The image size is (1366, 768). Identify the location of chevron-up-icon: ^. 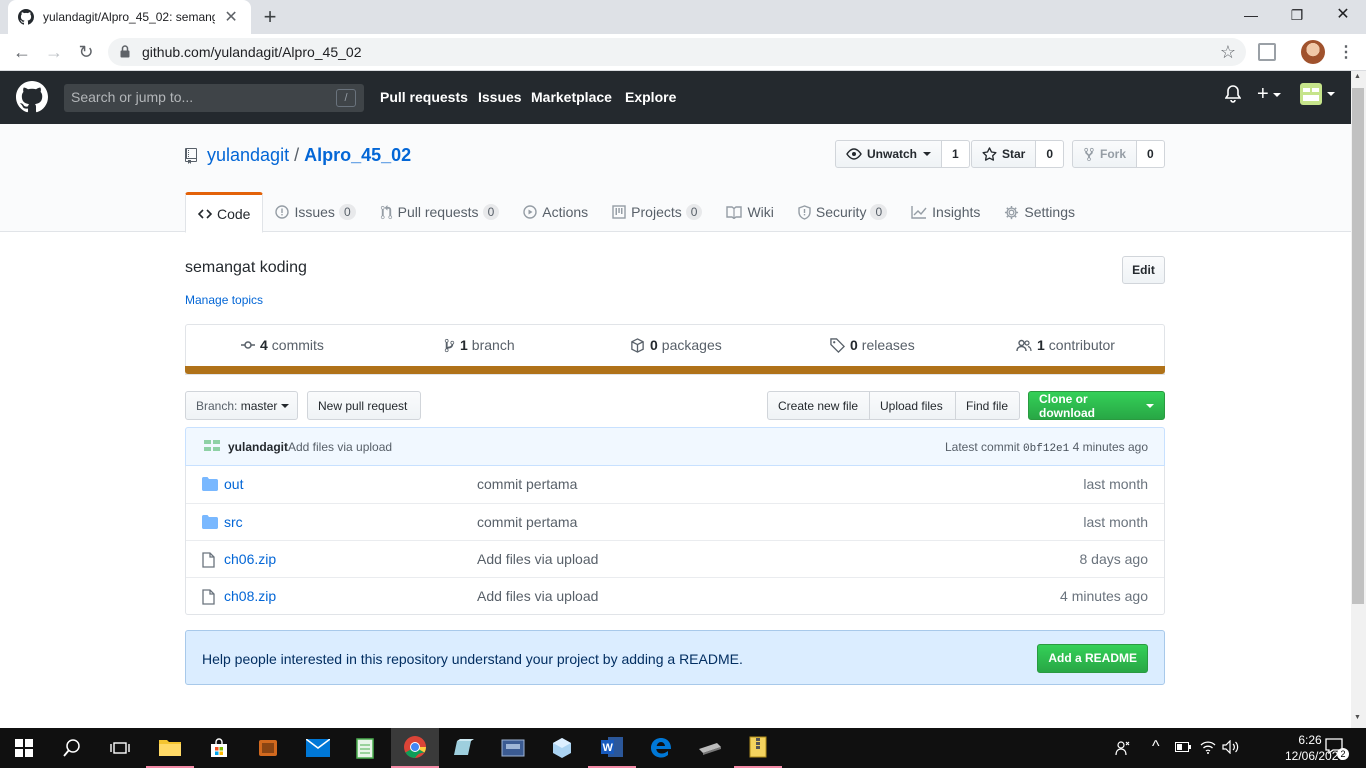
(1156, 747).